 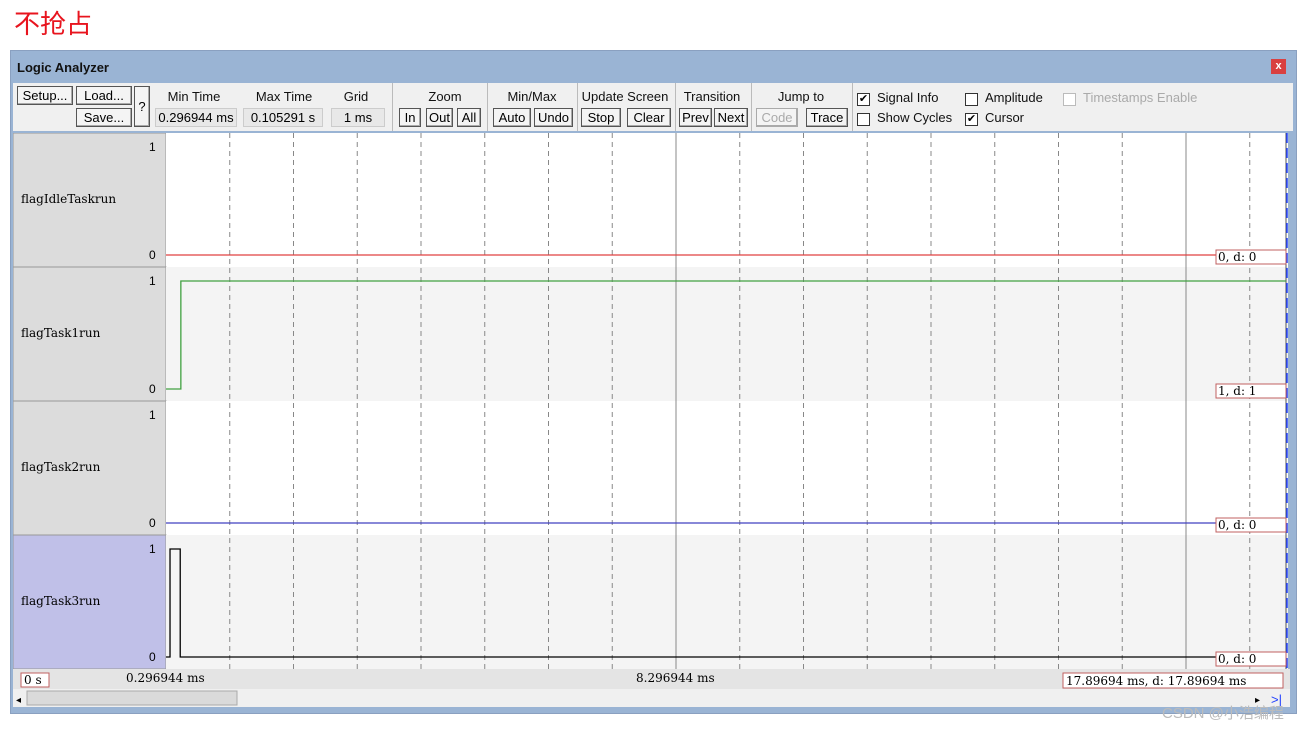 I want to click on caption: 不抢占, so click(x=53, y=24).